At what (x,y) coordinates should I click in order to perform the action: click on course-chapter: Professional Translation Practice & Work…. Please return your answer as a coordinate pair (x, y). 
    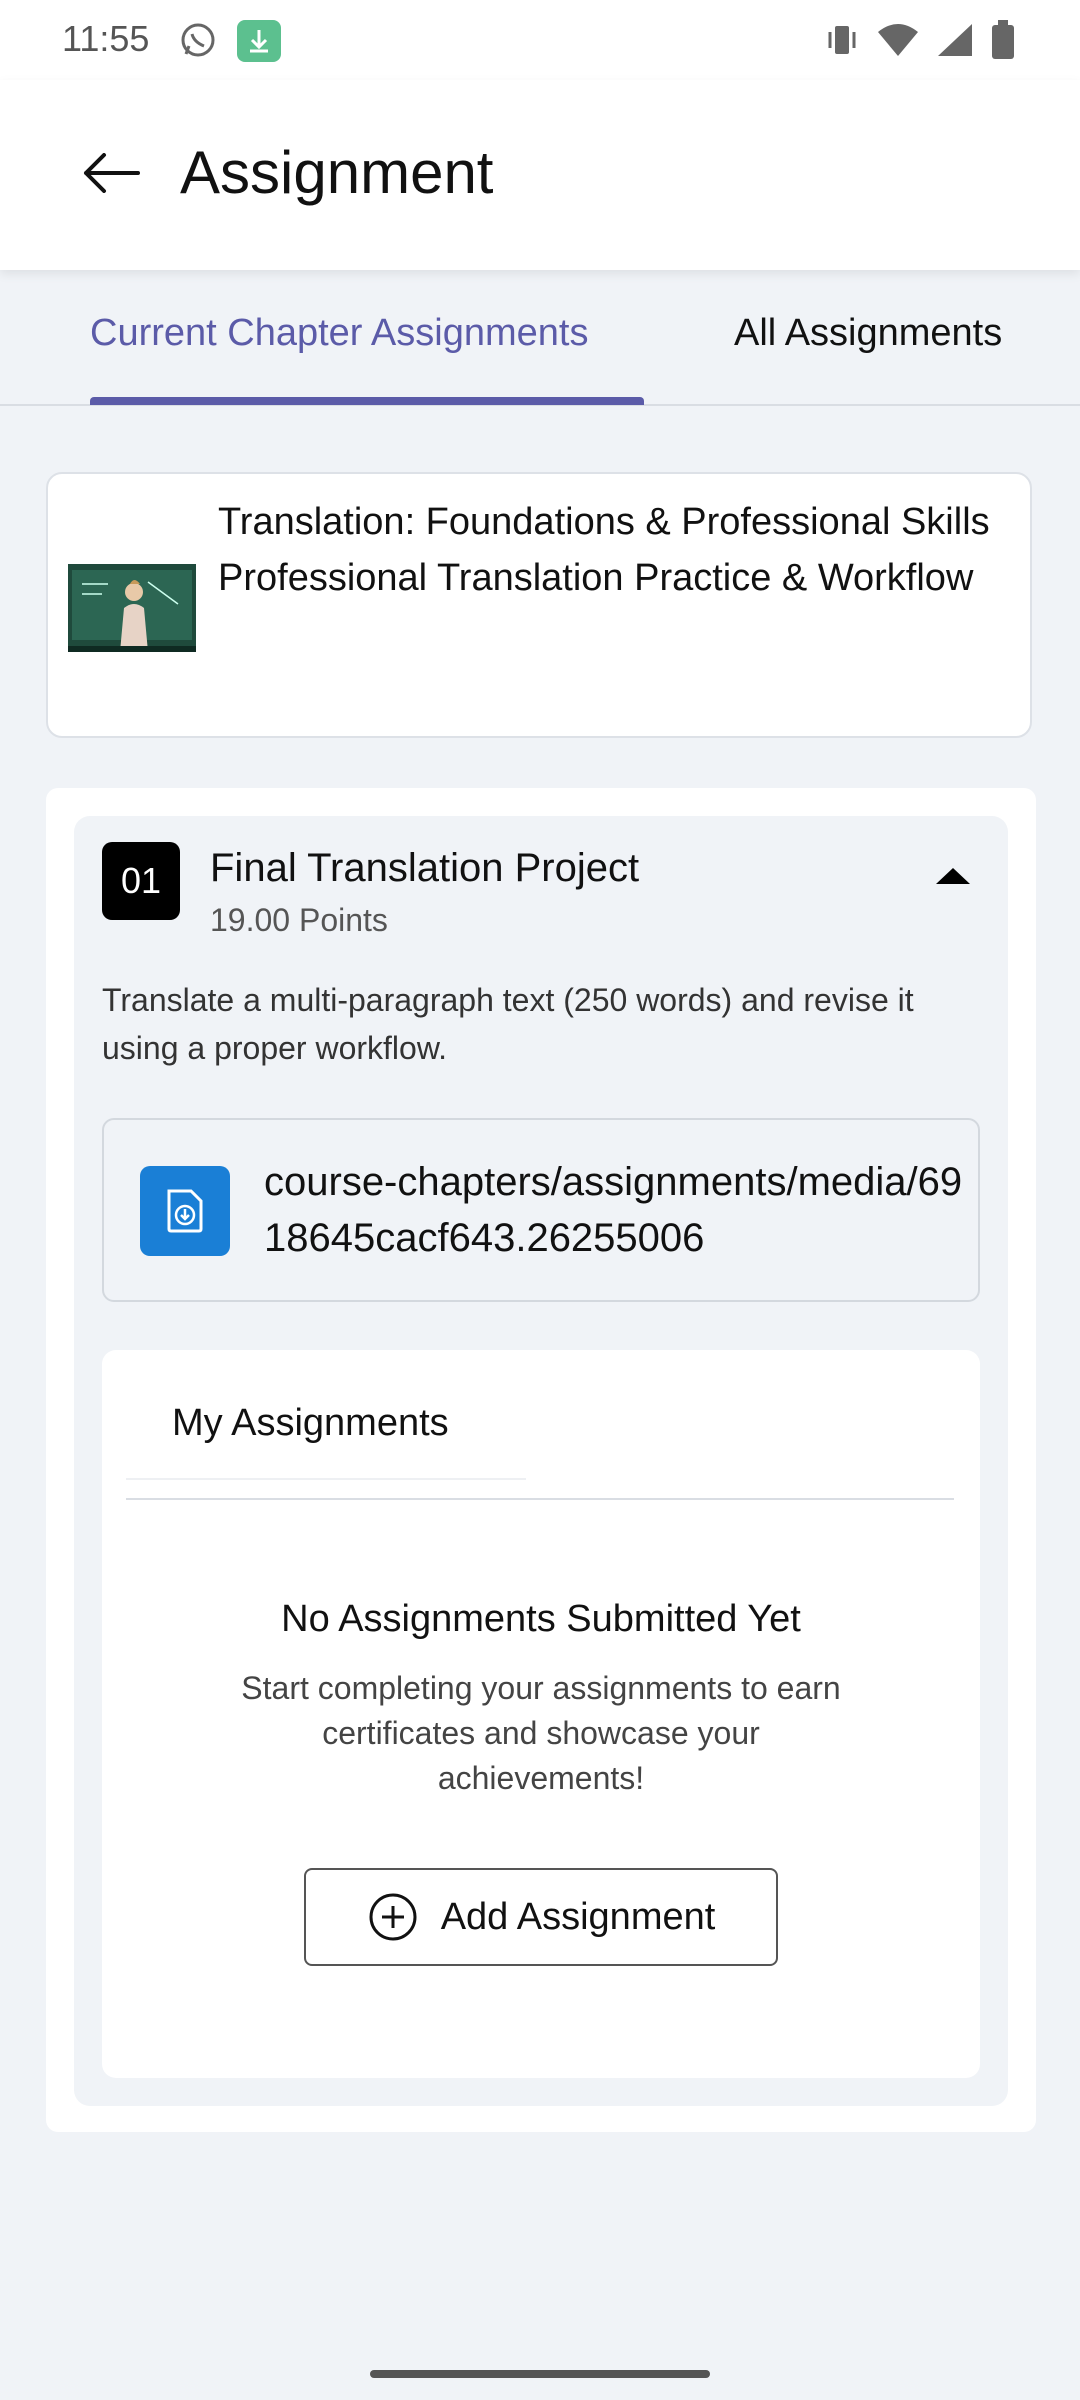
    Looking at the image, I should click on (596, 578).